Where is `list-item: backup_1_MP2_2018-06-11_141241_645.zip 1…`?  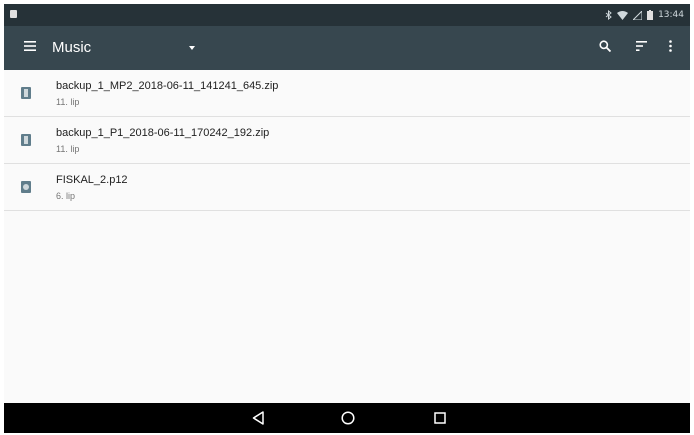
list-item: backup_1_MP2_2018-06-11_141241_645.zip 1… is located at coordinates (347, 93).